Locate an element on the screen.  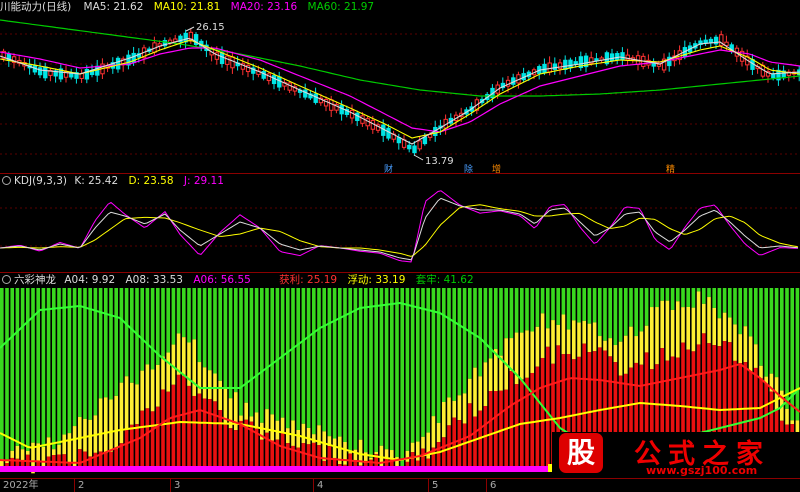
stock-title: 川能动力(日线) is located at coordinates (35, 7).